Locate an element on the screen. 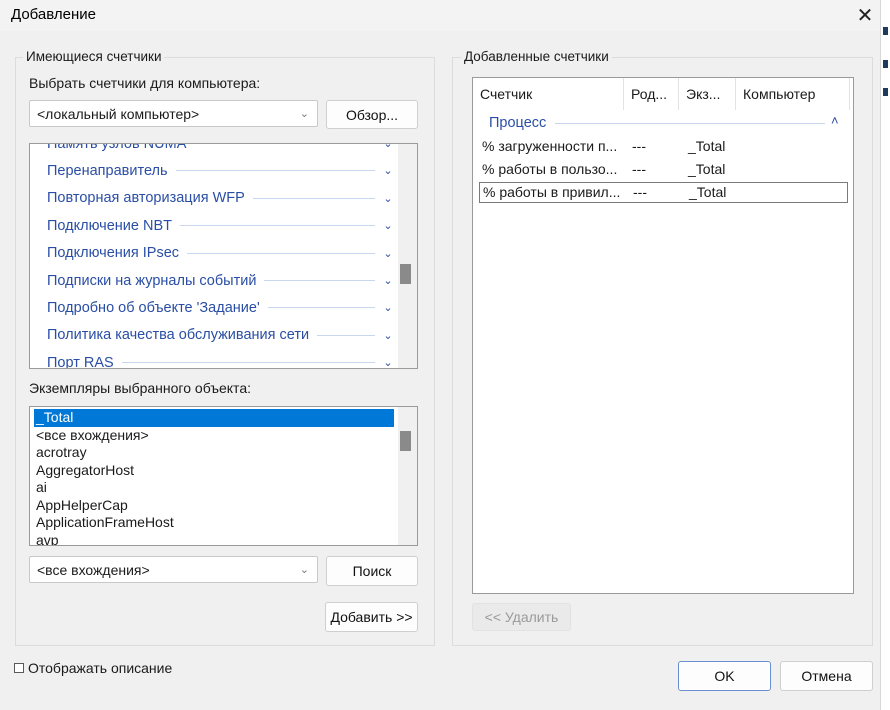 The image size is (890, 710). instance-item: ApplicationFrameHost is located at coordinates (214, 523).